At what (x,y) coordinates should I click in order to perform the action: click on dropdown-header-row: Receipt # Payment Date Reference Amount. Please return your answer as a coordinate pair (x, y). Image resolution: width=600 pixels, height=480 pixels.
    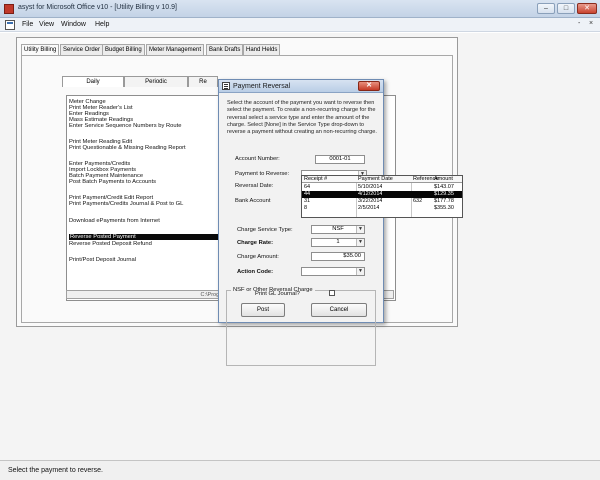
    Looking at the image, I should click on (382, 179).